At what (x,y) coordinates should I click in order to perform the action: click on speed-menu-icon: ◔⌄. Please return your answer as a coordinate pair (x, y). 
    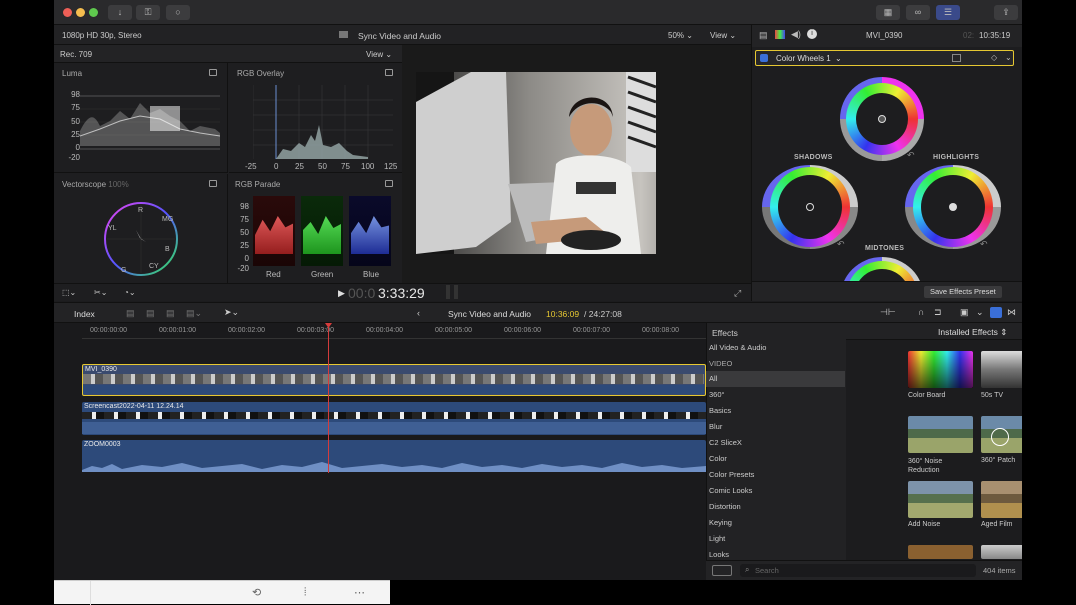
    Looking at the image, I should click on (130, 292).